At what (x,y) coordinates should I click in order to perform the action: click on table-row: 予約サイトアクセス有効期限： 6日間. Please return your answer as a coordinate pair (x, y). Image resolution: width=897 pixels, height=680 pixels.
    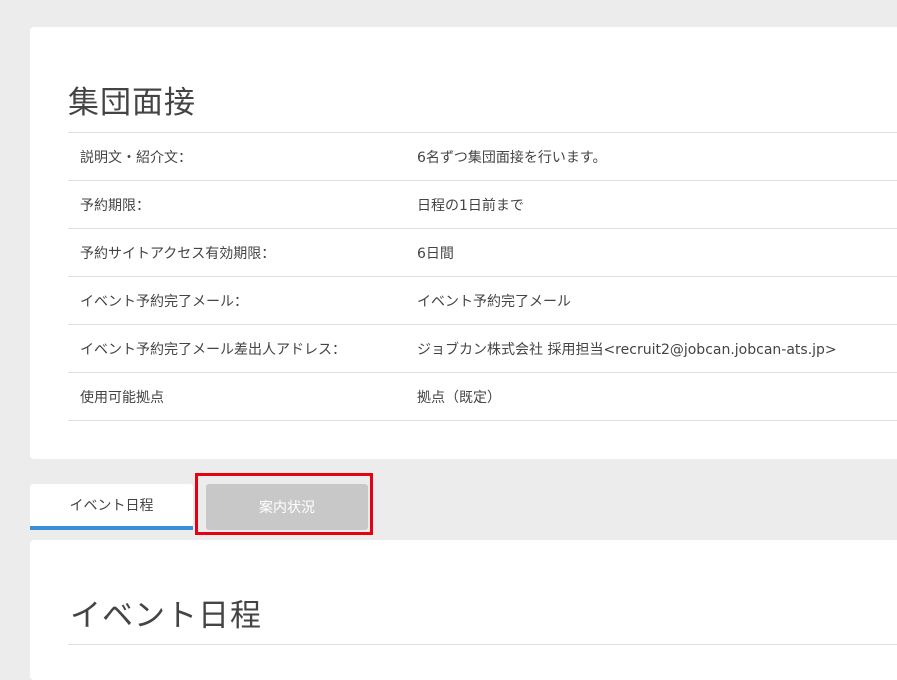
    Looking at the image, I should click on (482, 252).